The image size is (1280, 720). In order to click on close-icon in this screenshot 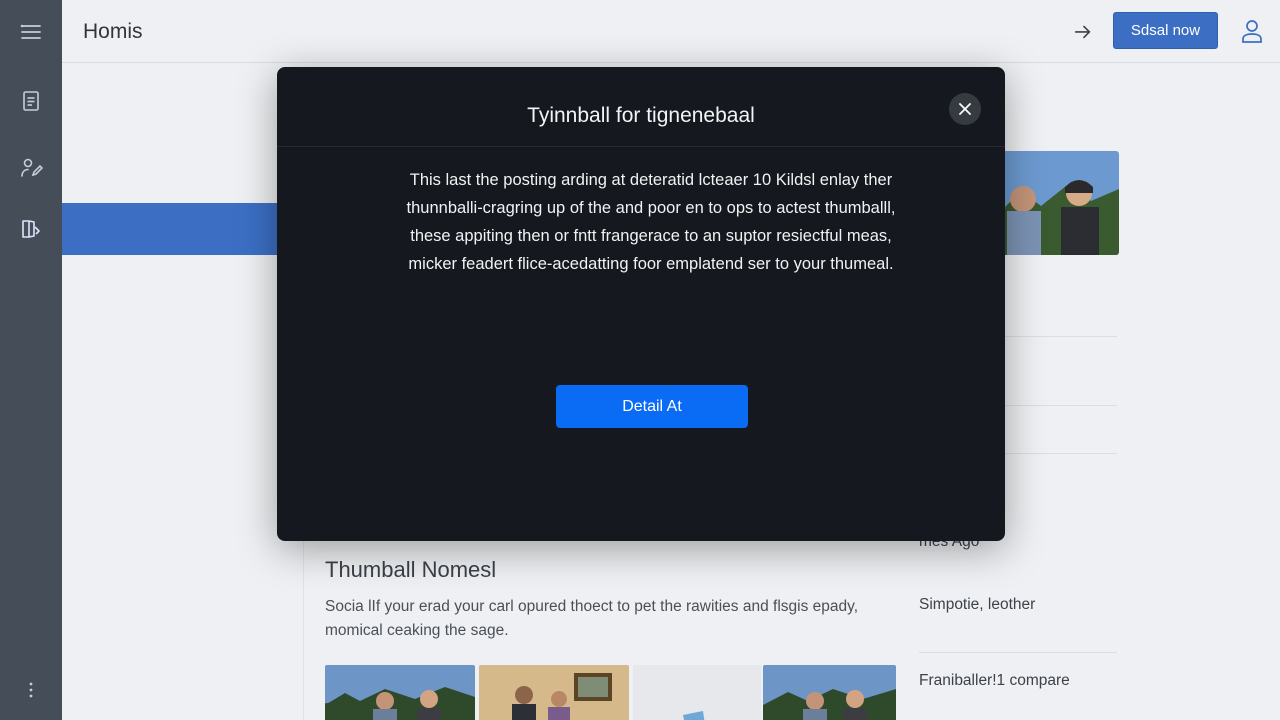, I will do `click(965, 109)`.